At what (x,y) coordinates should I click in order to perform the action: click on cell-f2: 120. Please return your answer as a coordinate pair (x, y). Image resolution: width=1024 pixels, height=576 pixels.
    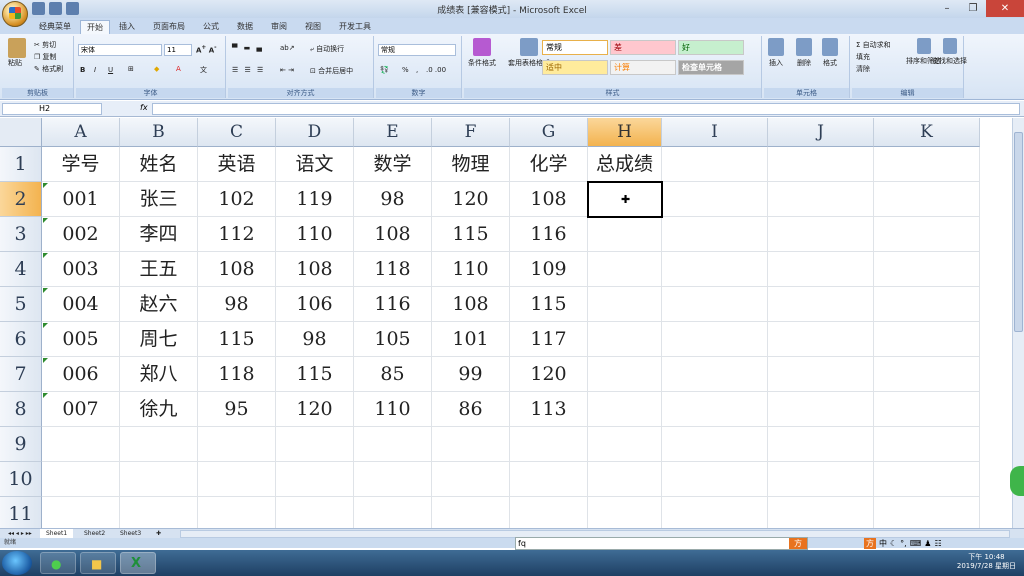
    Looking at the image, I should click on (471, 199).